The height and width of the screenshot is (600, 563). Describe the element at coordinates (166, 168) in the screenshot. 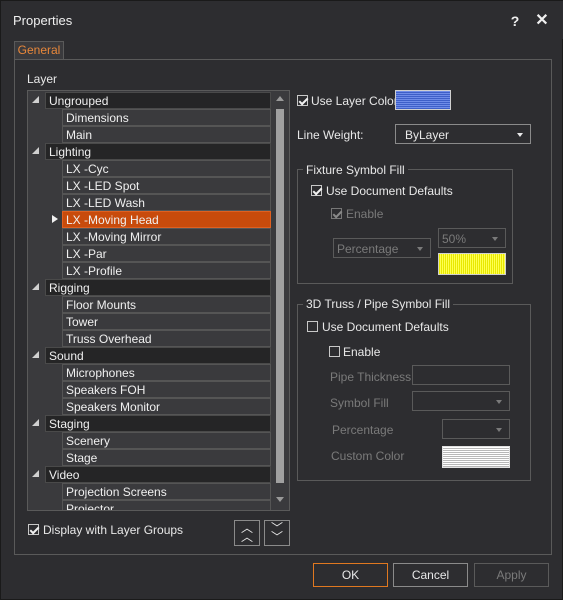

I see `layer-name: LX -Cyc` at that location.